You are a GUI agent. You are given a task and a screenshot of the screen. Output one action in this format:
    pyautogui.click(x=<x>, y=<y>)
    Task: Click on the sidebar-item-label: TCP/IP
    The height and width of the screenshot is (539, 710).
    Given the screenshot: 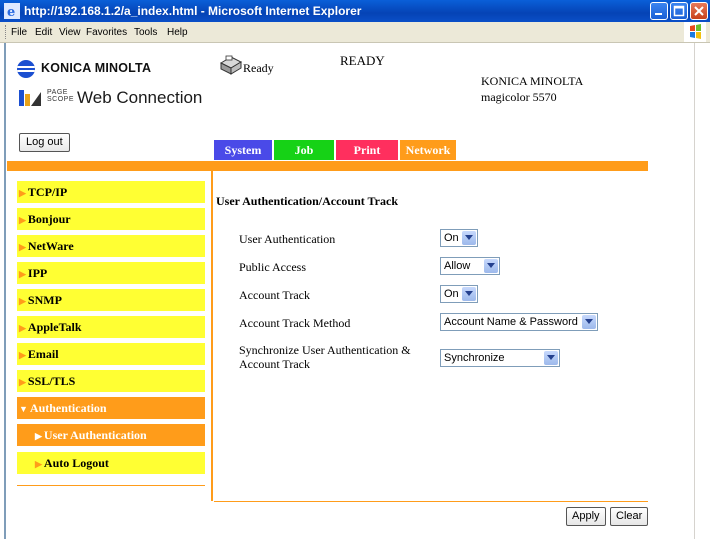 What is the action you would take?
    pyautogui.click(x=47, y=192)
    